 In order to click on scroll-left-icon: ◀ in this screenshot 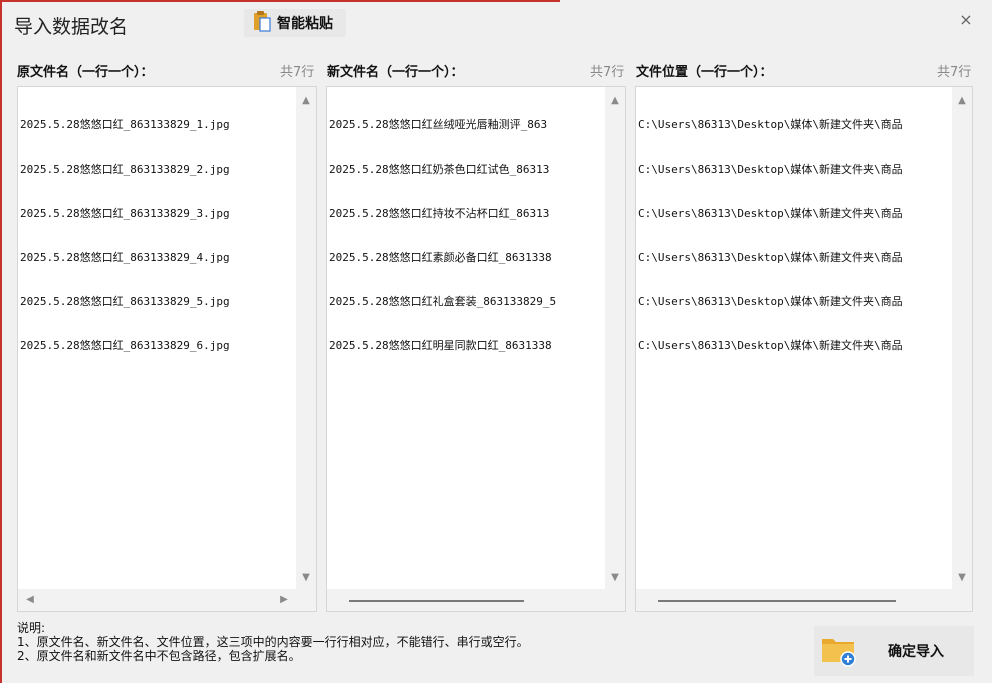, I will do `click(30, 599)`.